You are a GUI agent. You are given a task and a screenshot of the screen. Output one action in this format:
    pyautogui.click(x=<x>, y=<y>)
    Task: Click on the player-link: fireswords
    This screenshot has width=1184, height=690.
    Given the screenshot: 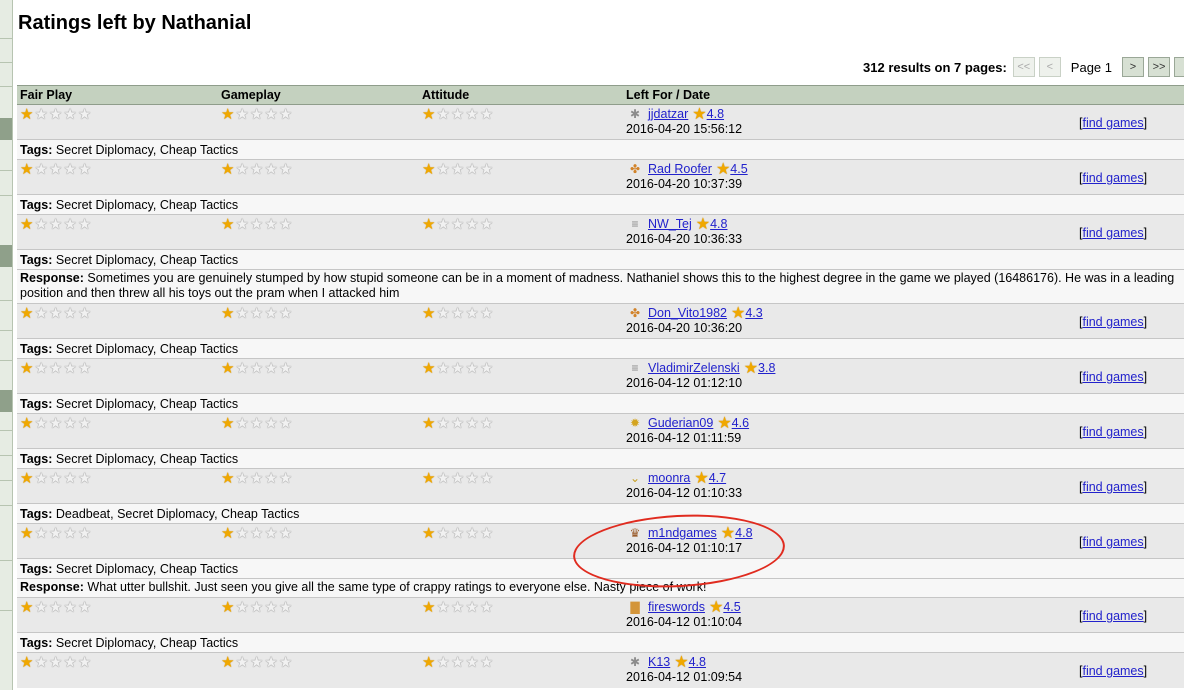 What is the action you would take?
    pyautogui.click(x=676, y=607)
    